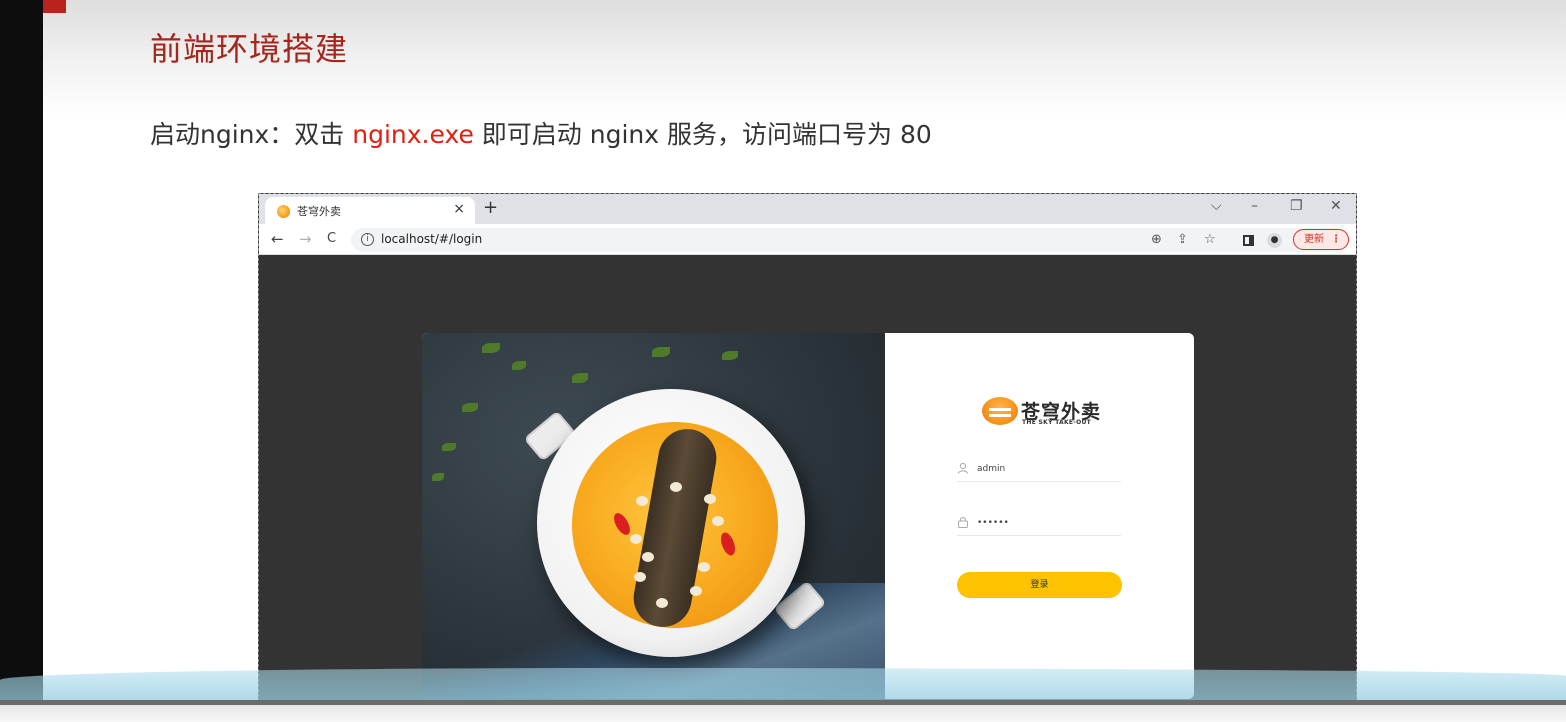 The height and width of the screenshot is (722, 1566). I want to click on side-panel-icon, so click(1248, 240).